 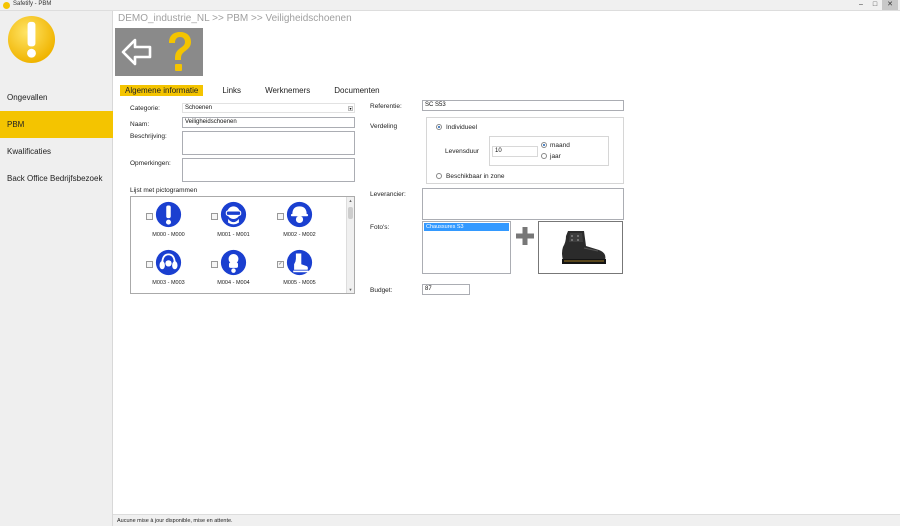 I want to click on jaar-radio, so click(x=544, y=156).